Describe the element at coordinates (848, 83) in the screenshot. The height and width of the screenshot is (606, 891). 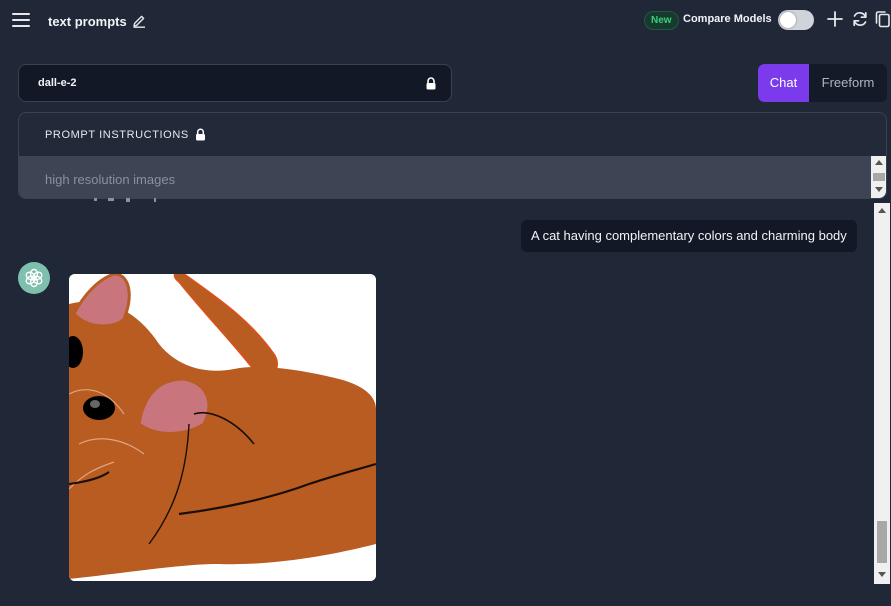
I see `freeform-mode-button: Freeform` at that location.